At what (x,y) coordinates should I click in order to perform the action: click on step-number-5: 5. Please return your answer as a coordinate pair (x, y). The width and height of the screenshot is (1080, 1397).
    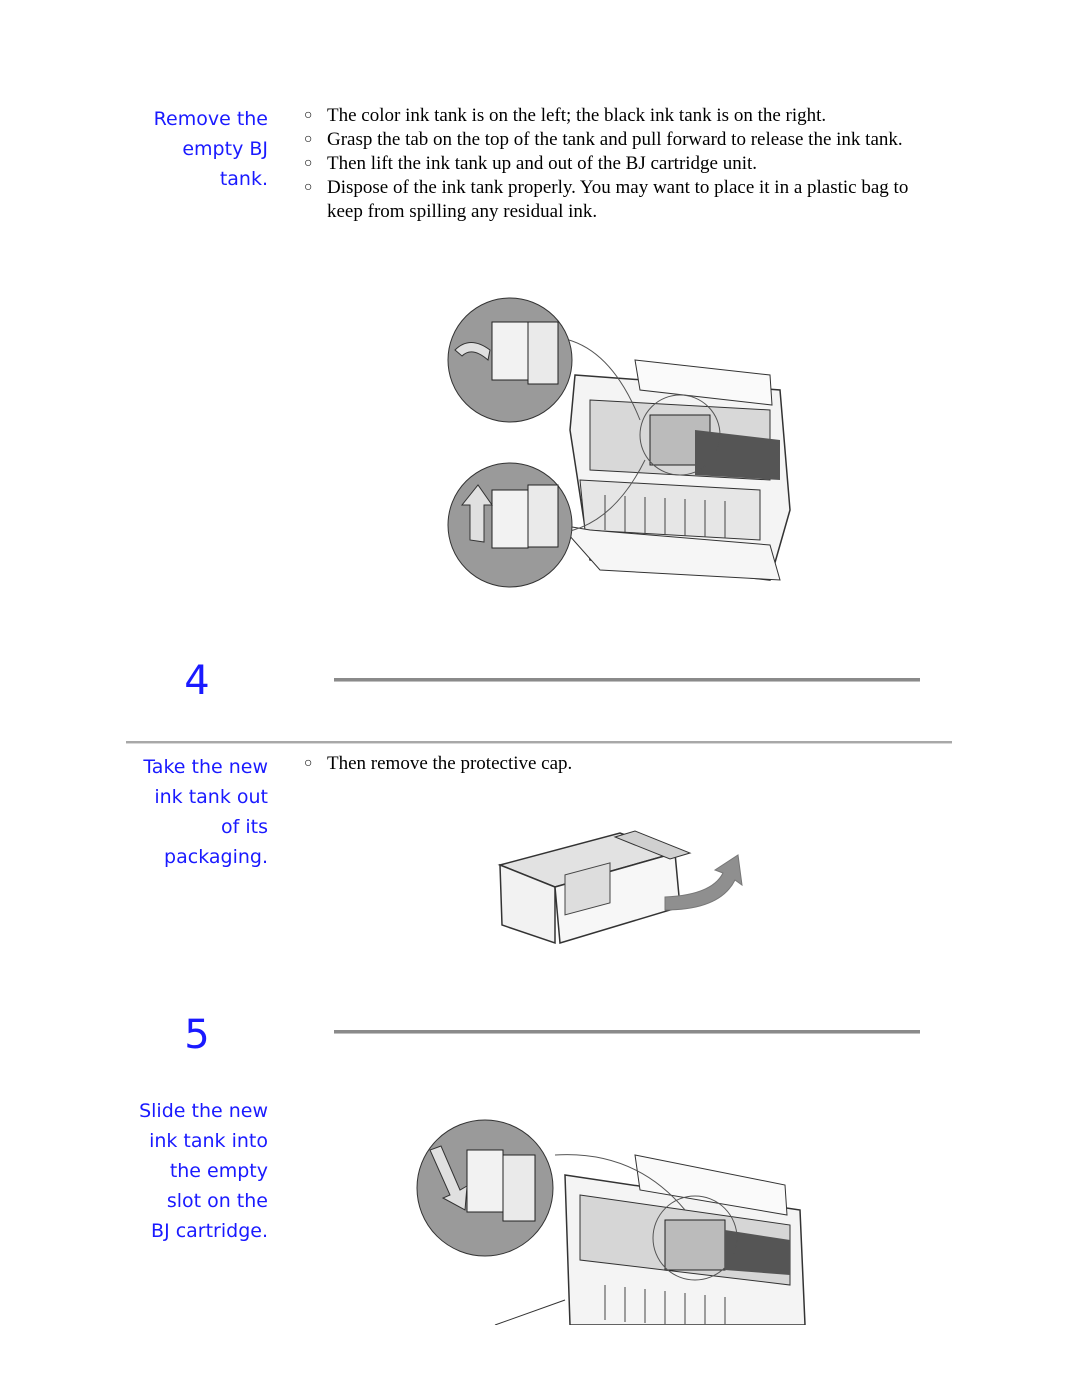
    Looking at the image, I should click on (197, 1035).